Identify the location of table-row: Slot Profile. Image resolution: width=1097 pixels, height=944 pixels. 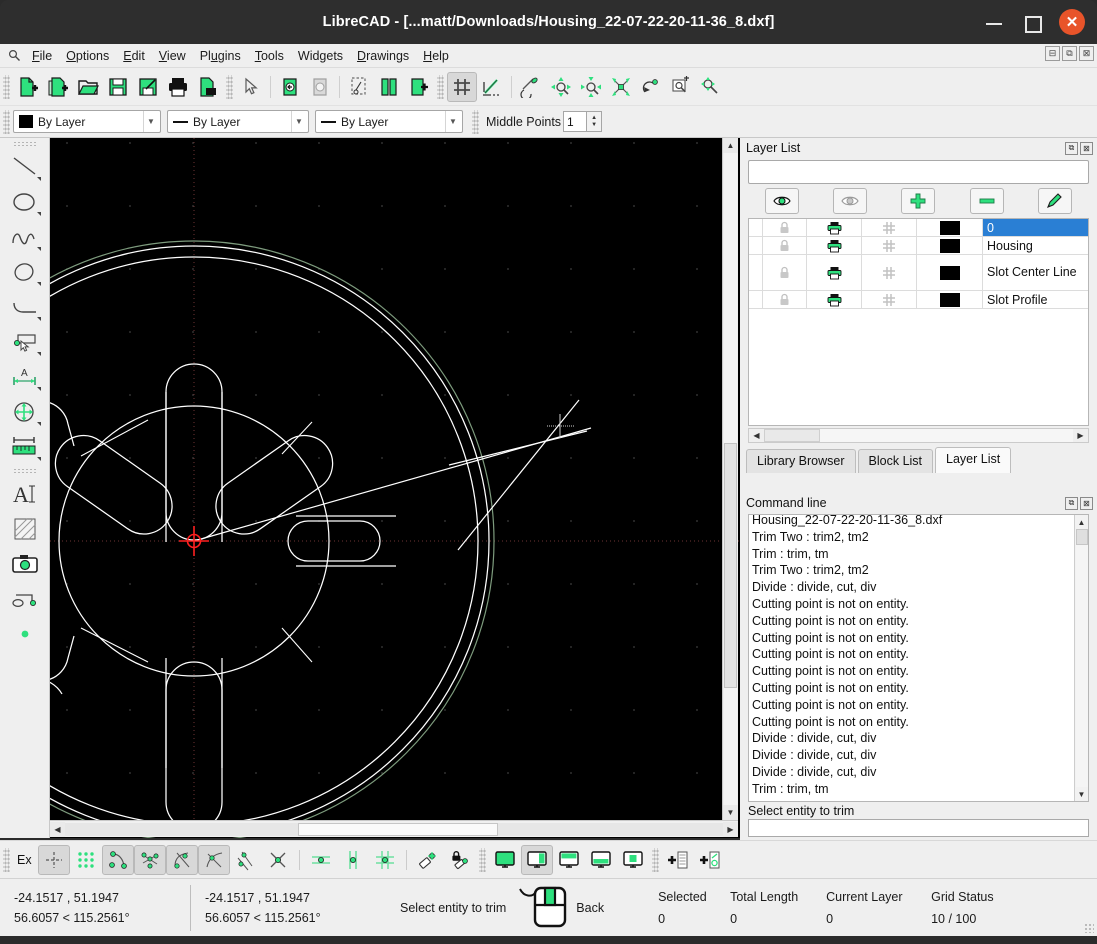
(918, 300).